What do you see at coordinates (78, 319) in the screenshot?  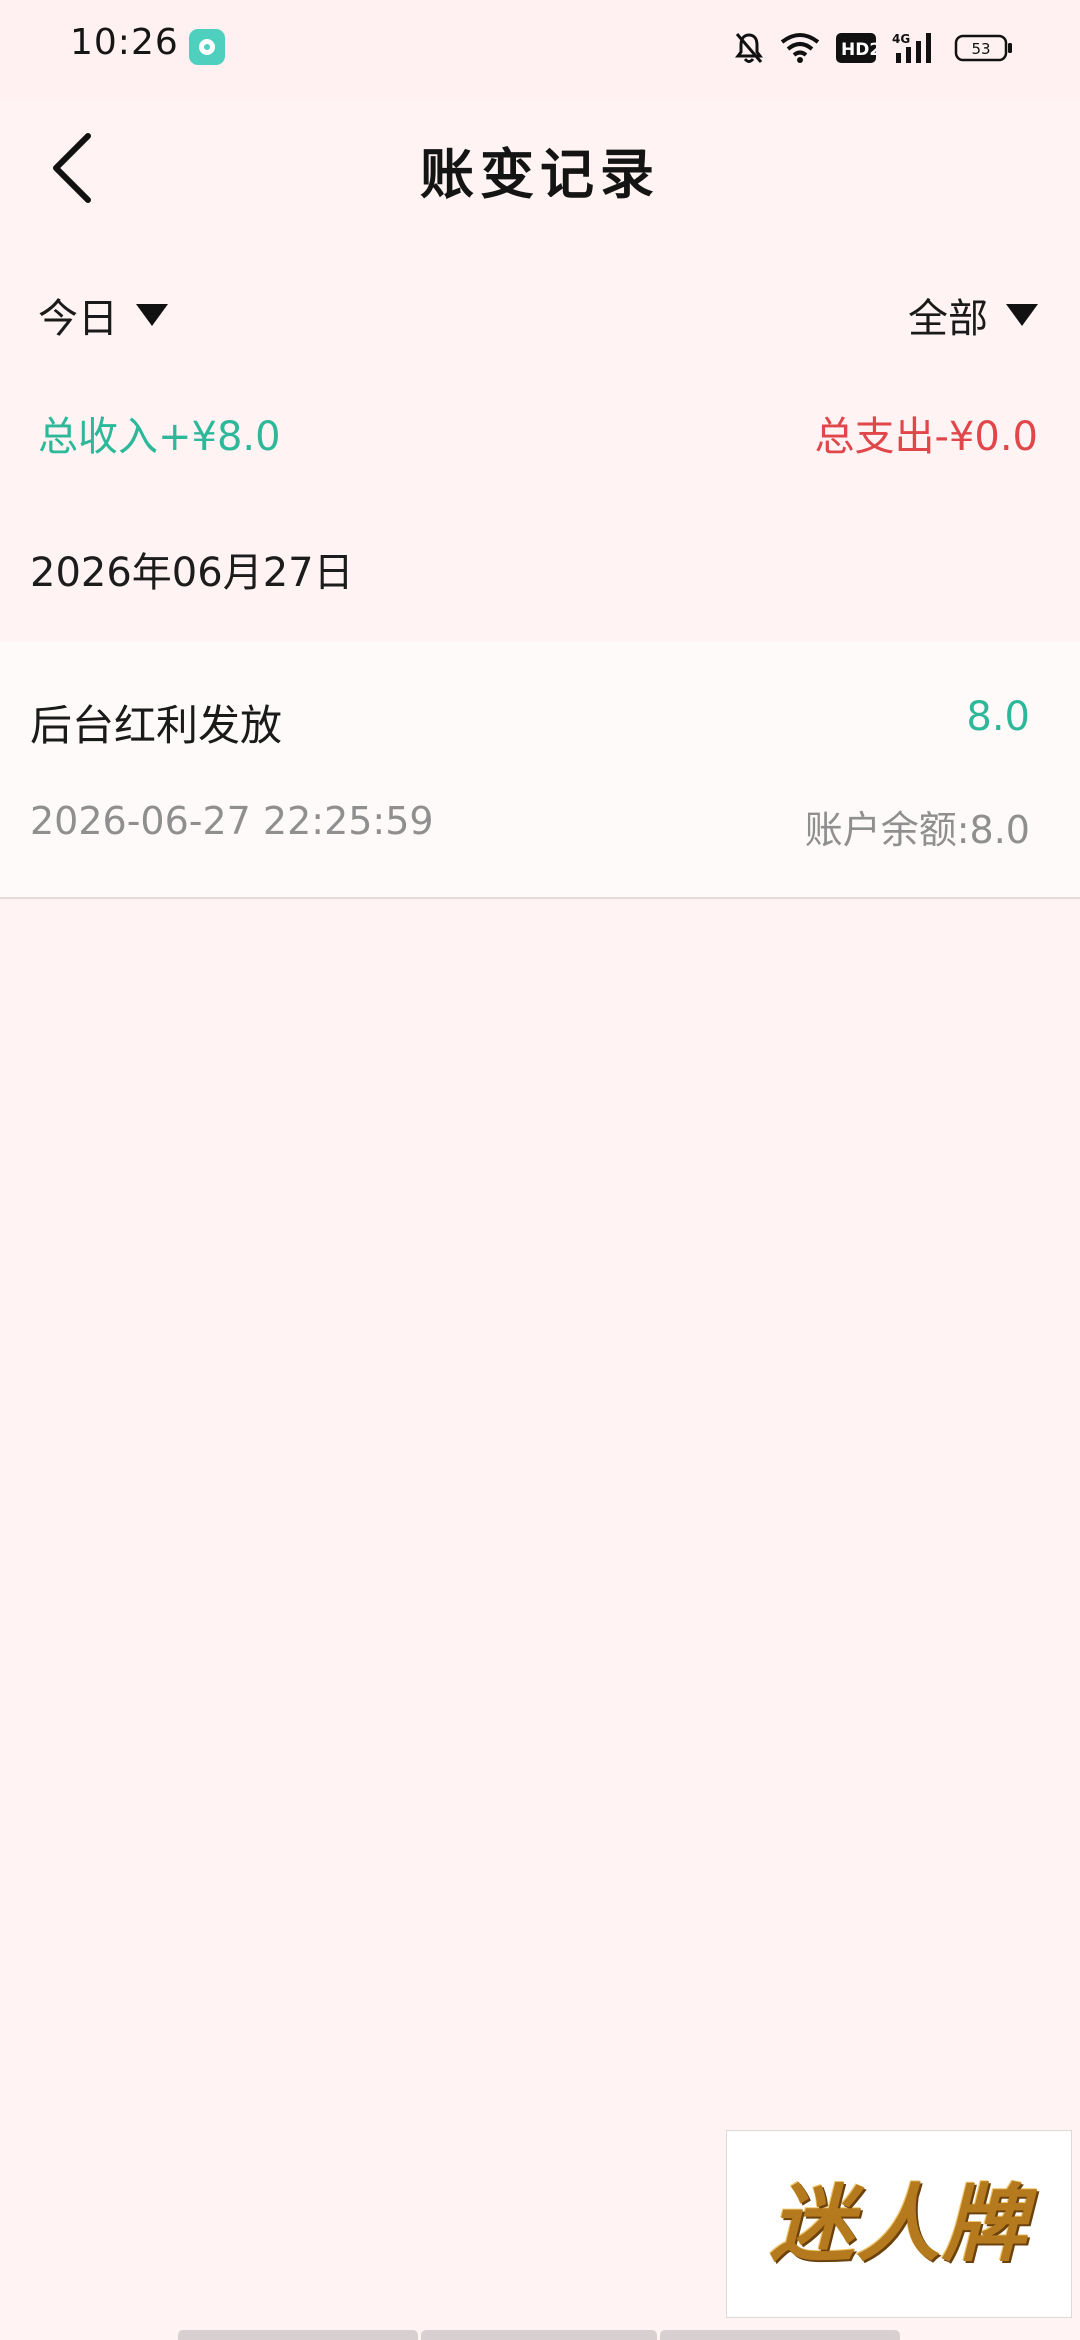 I see `period-filter-label: 今日` at bounding box center [78, 319].